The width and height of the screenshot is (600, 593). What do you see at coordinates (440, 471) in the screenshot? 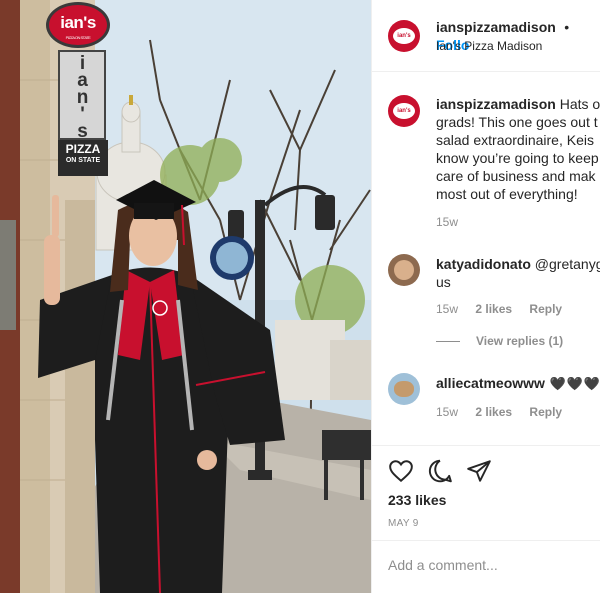
I see `comment-bubble-icon` at bounding box center [440, 471].